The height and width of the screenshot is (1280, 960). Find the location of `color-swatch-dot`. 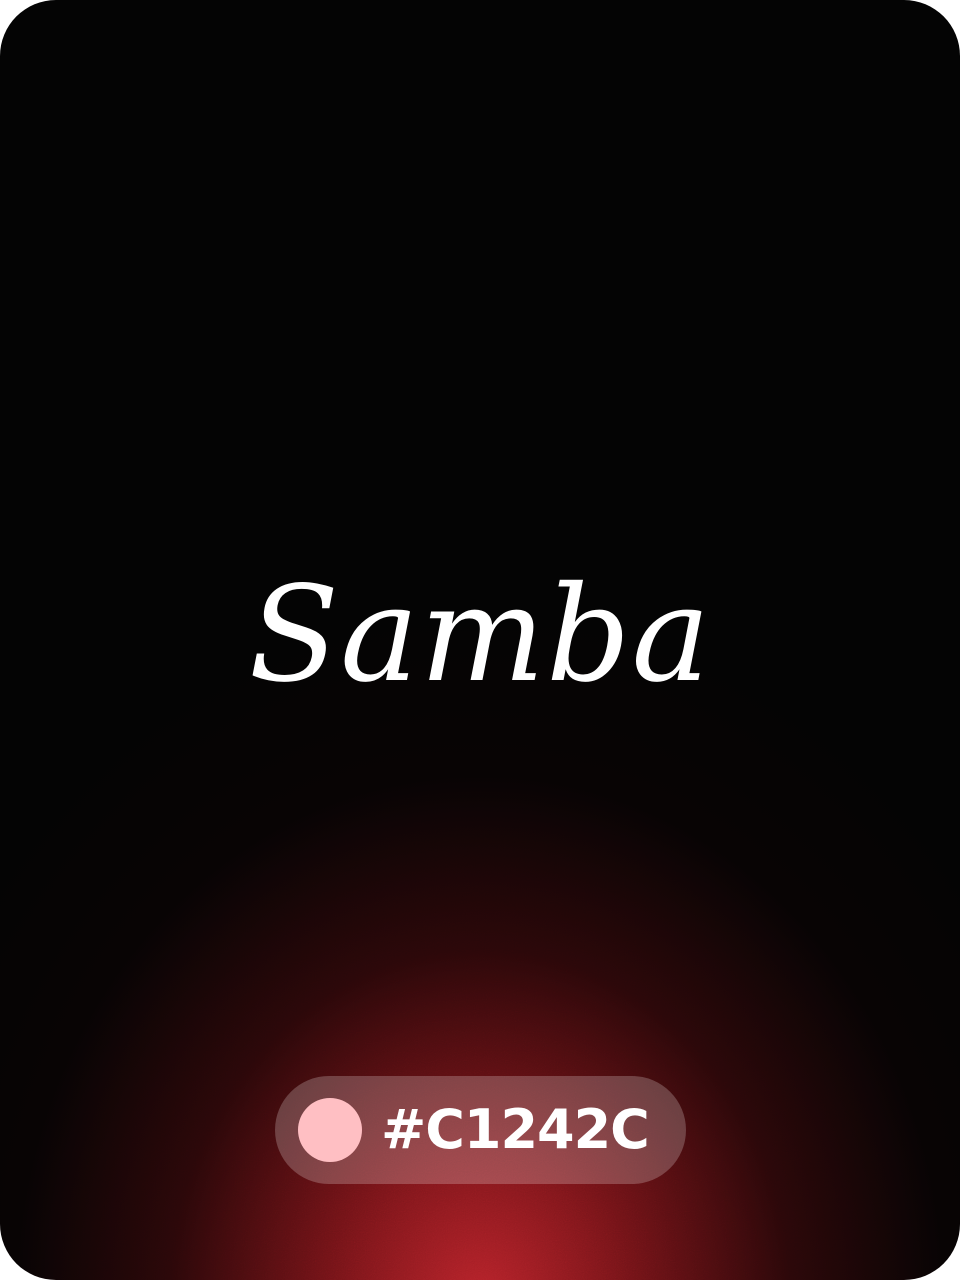

color-swatch-dot is located at coordinates (330, 1130).